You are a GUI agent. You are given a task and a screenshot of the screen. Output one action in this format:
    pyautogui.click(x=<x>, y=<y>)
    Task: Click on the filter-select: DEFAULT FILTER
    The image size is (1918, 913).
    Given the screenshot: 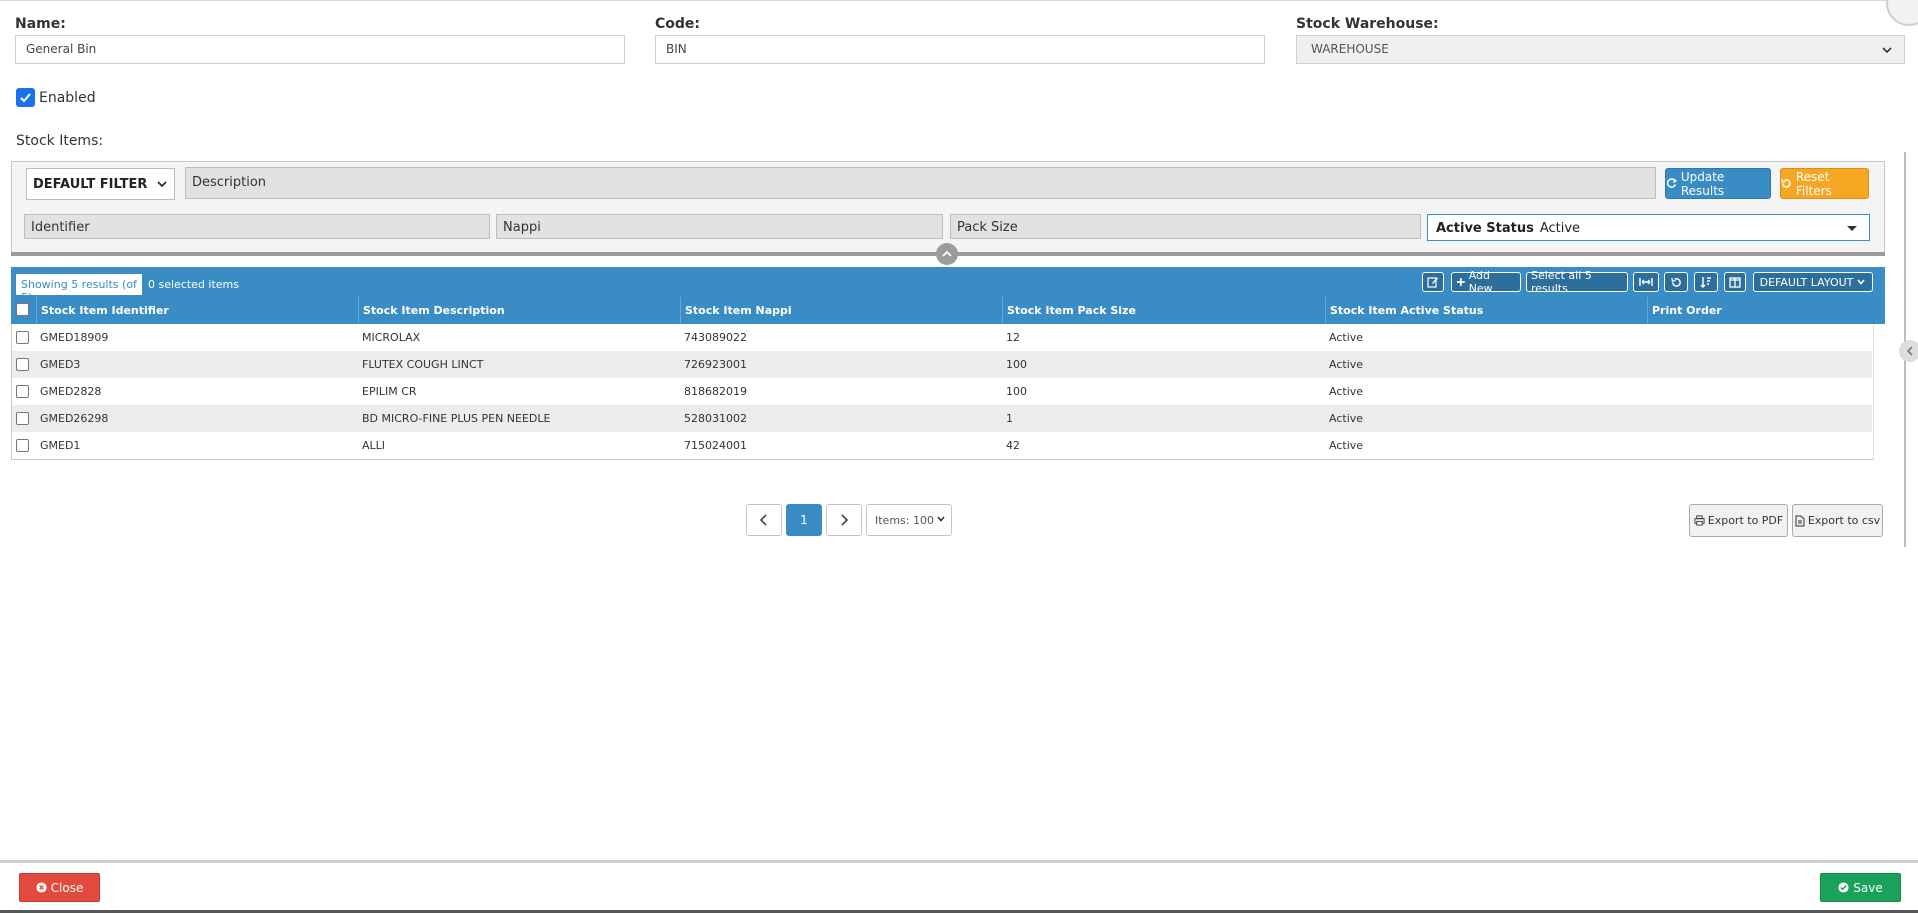 What is the action you would take?
    pyautogui.click(x=100, y=184)
    